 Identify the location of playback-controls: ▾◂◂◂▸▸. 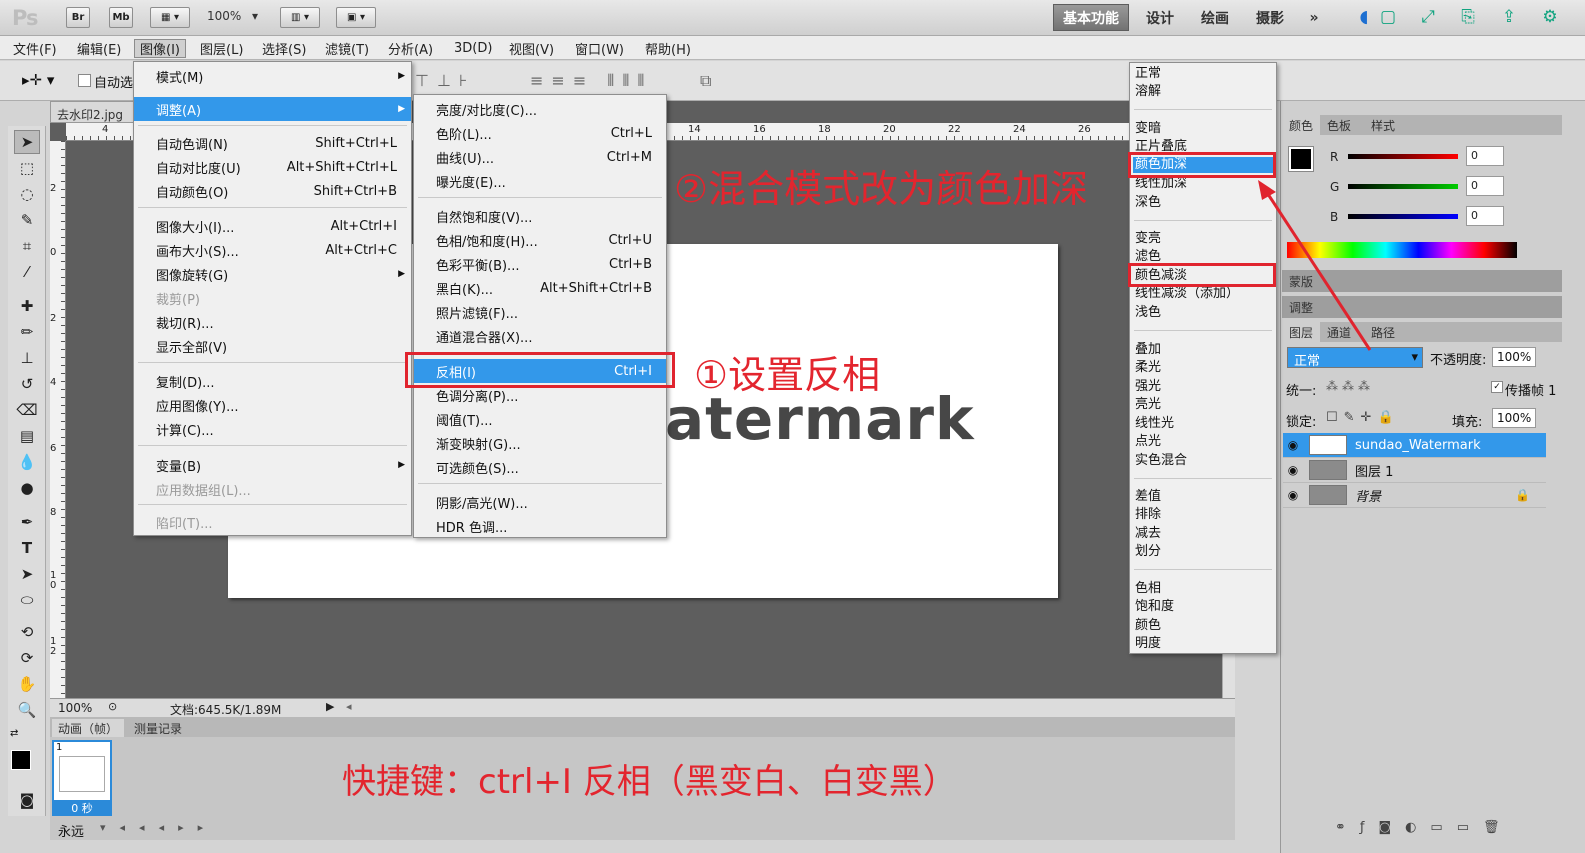
(158, 827).